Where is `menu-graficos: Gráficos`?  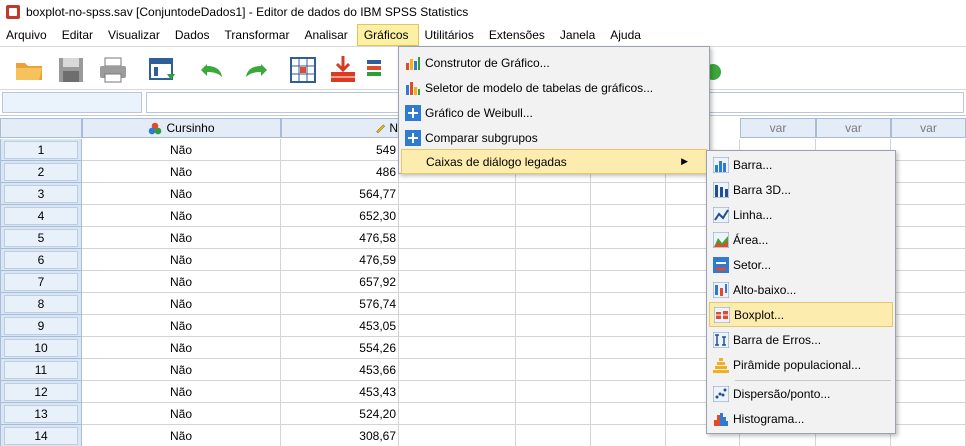
menu-graficos: Gráficos is located at coordinates (387, 35).